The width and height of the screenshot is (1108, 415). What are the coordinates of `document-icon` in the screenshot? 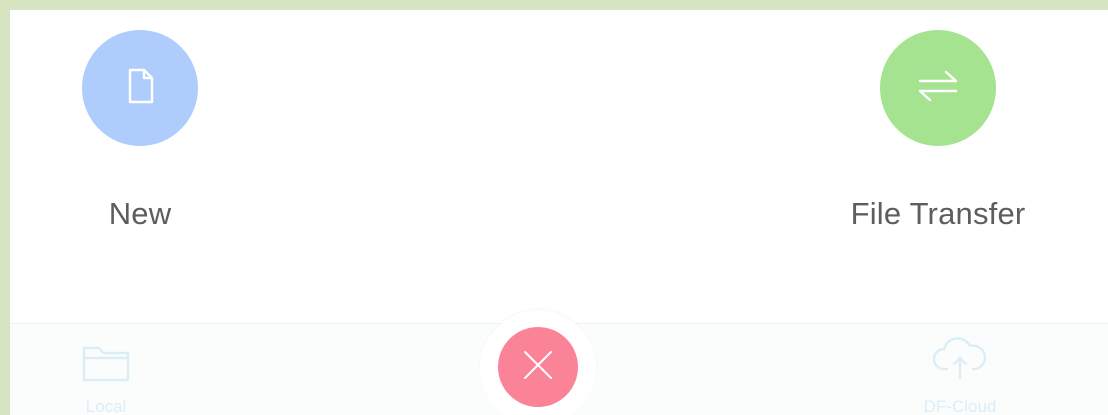 It's located at (140, 88).